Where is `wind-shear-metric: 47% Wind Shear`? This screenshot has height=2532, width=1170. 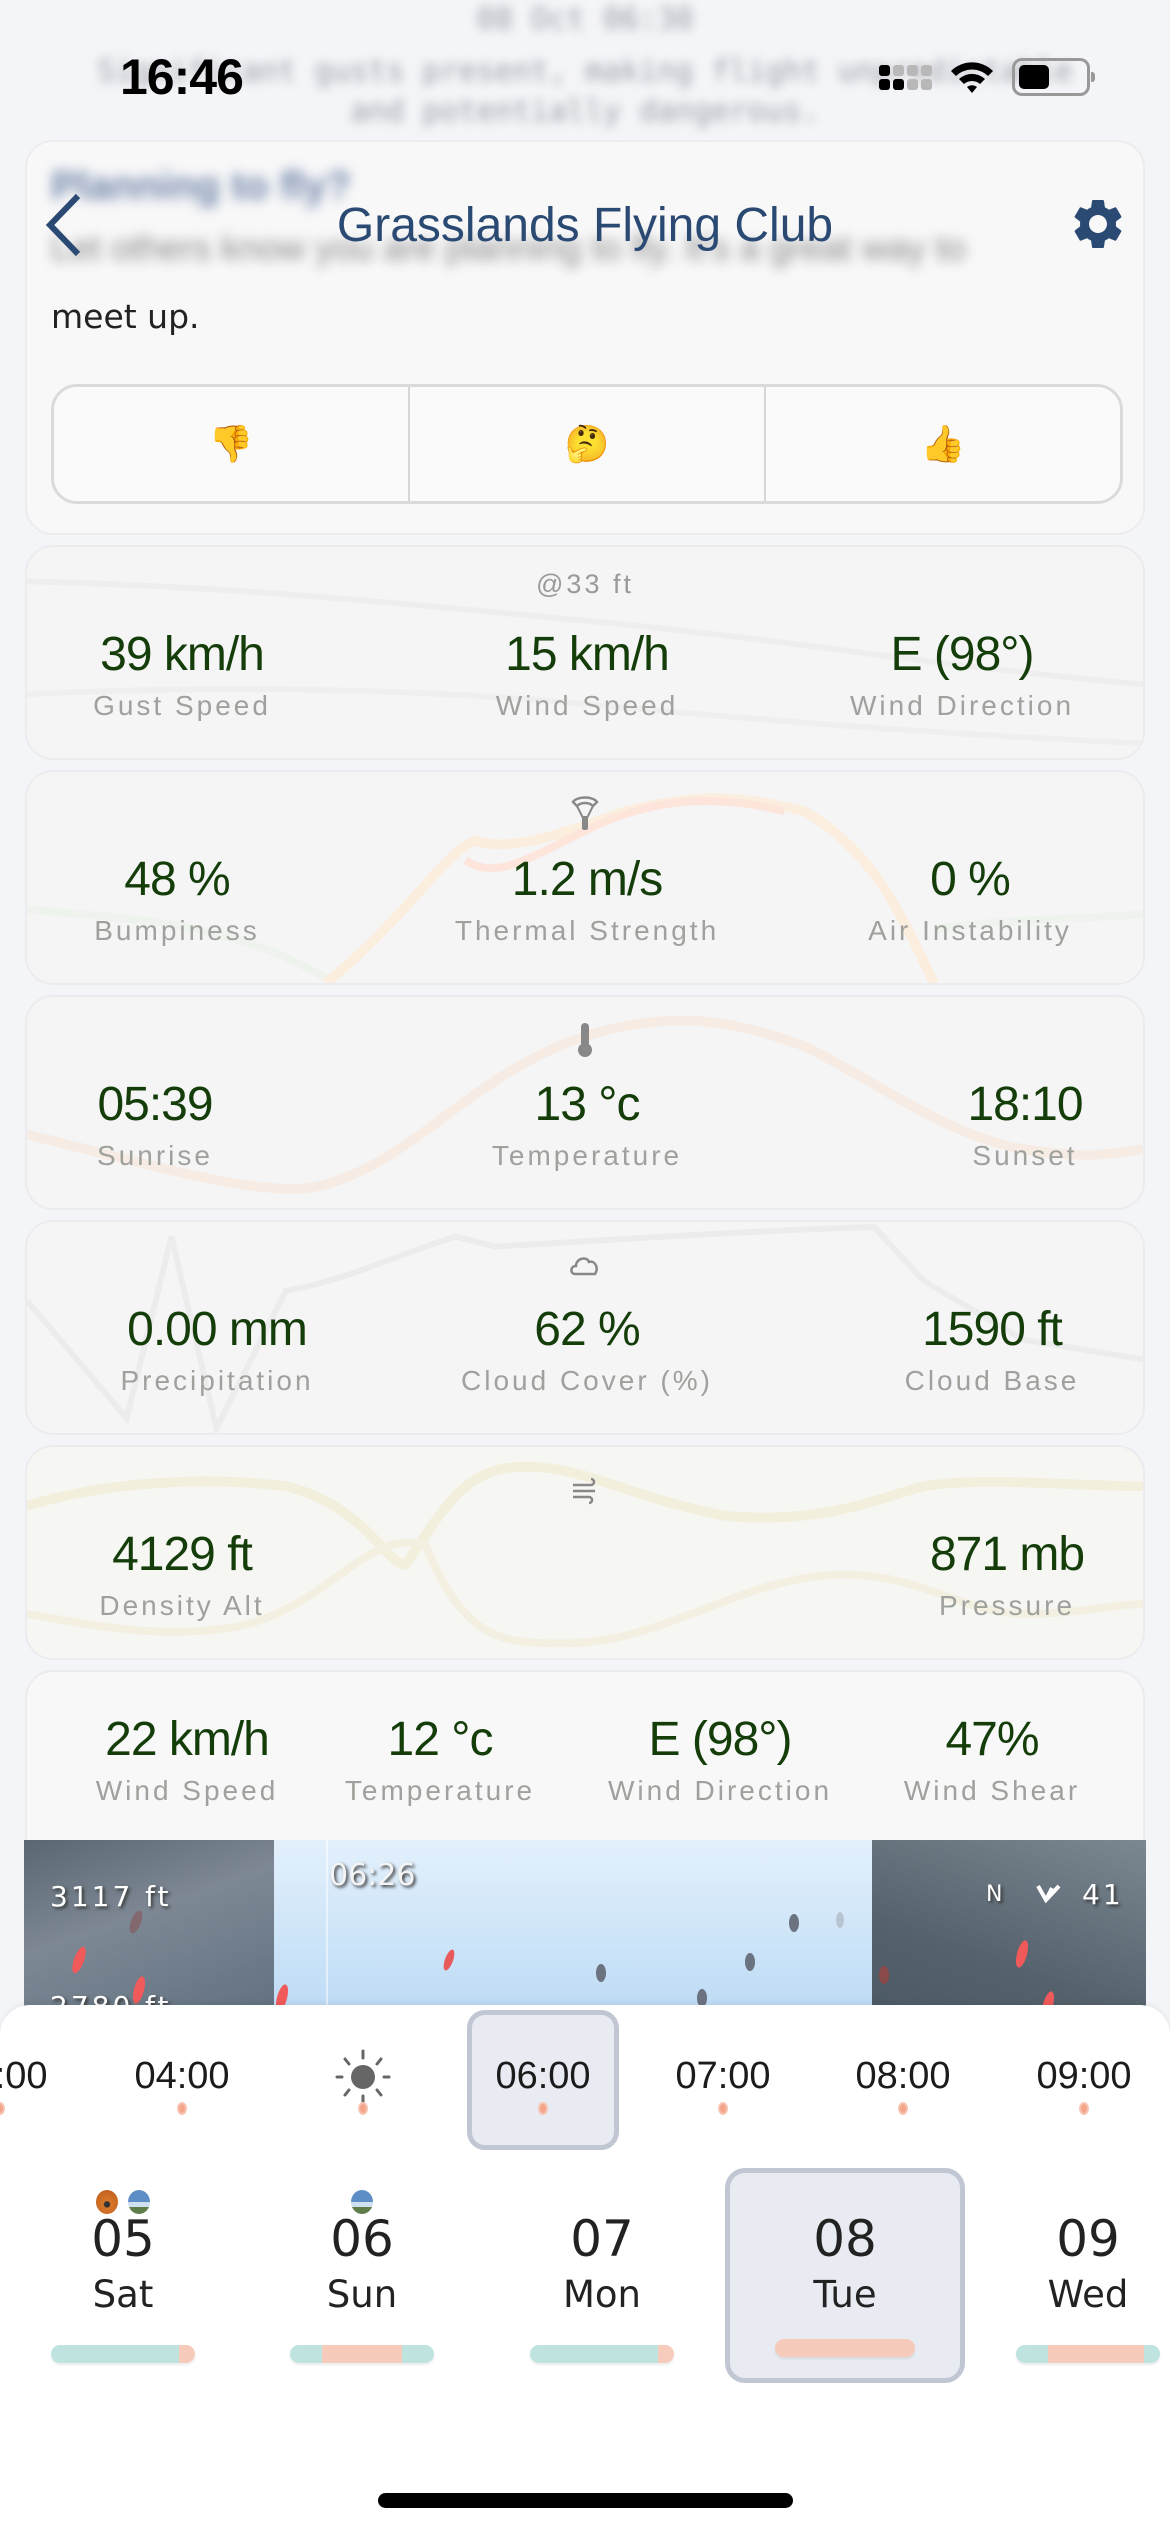
wind-shear-metric: 47% Wind Shear is located at coordinates (992, 1759).